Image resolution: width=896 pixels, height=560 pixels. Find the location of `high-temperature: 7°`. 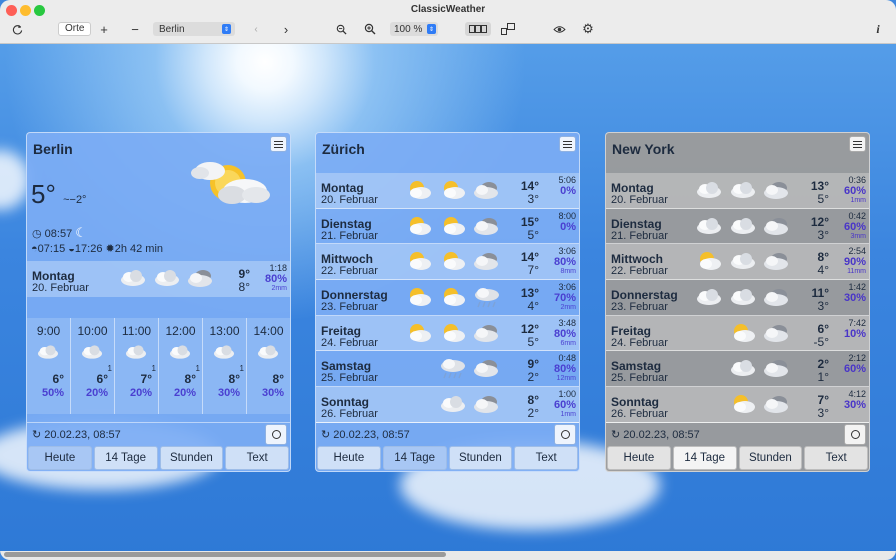

high-temperature: 7° is located at coordinates (823, 400).